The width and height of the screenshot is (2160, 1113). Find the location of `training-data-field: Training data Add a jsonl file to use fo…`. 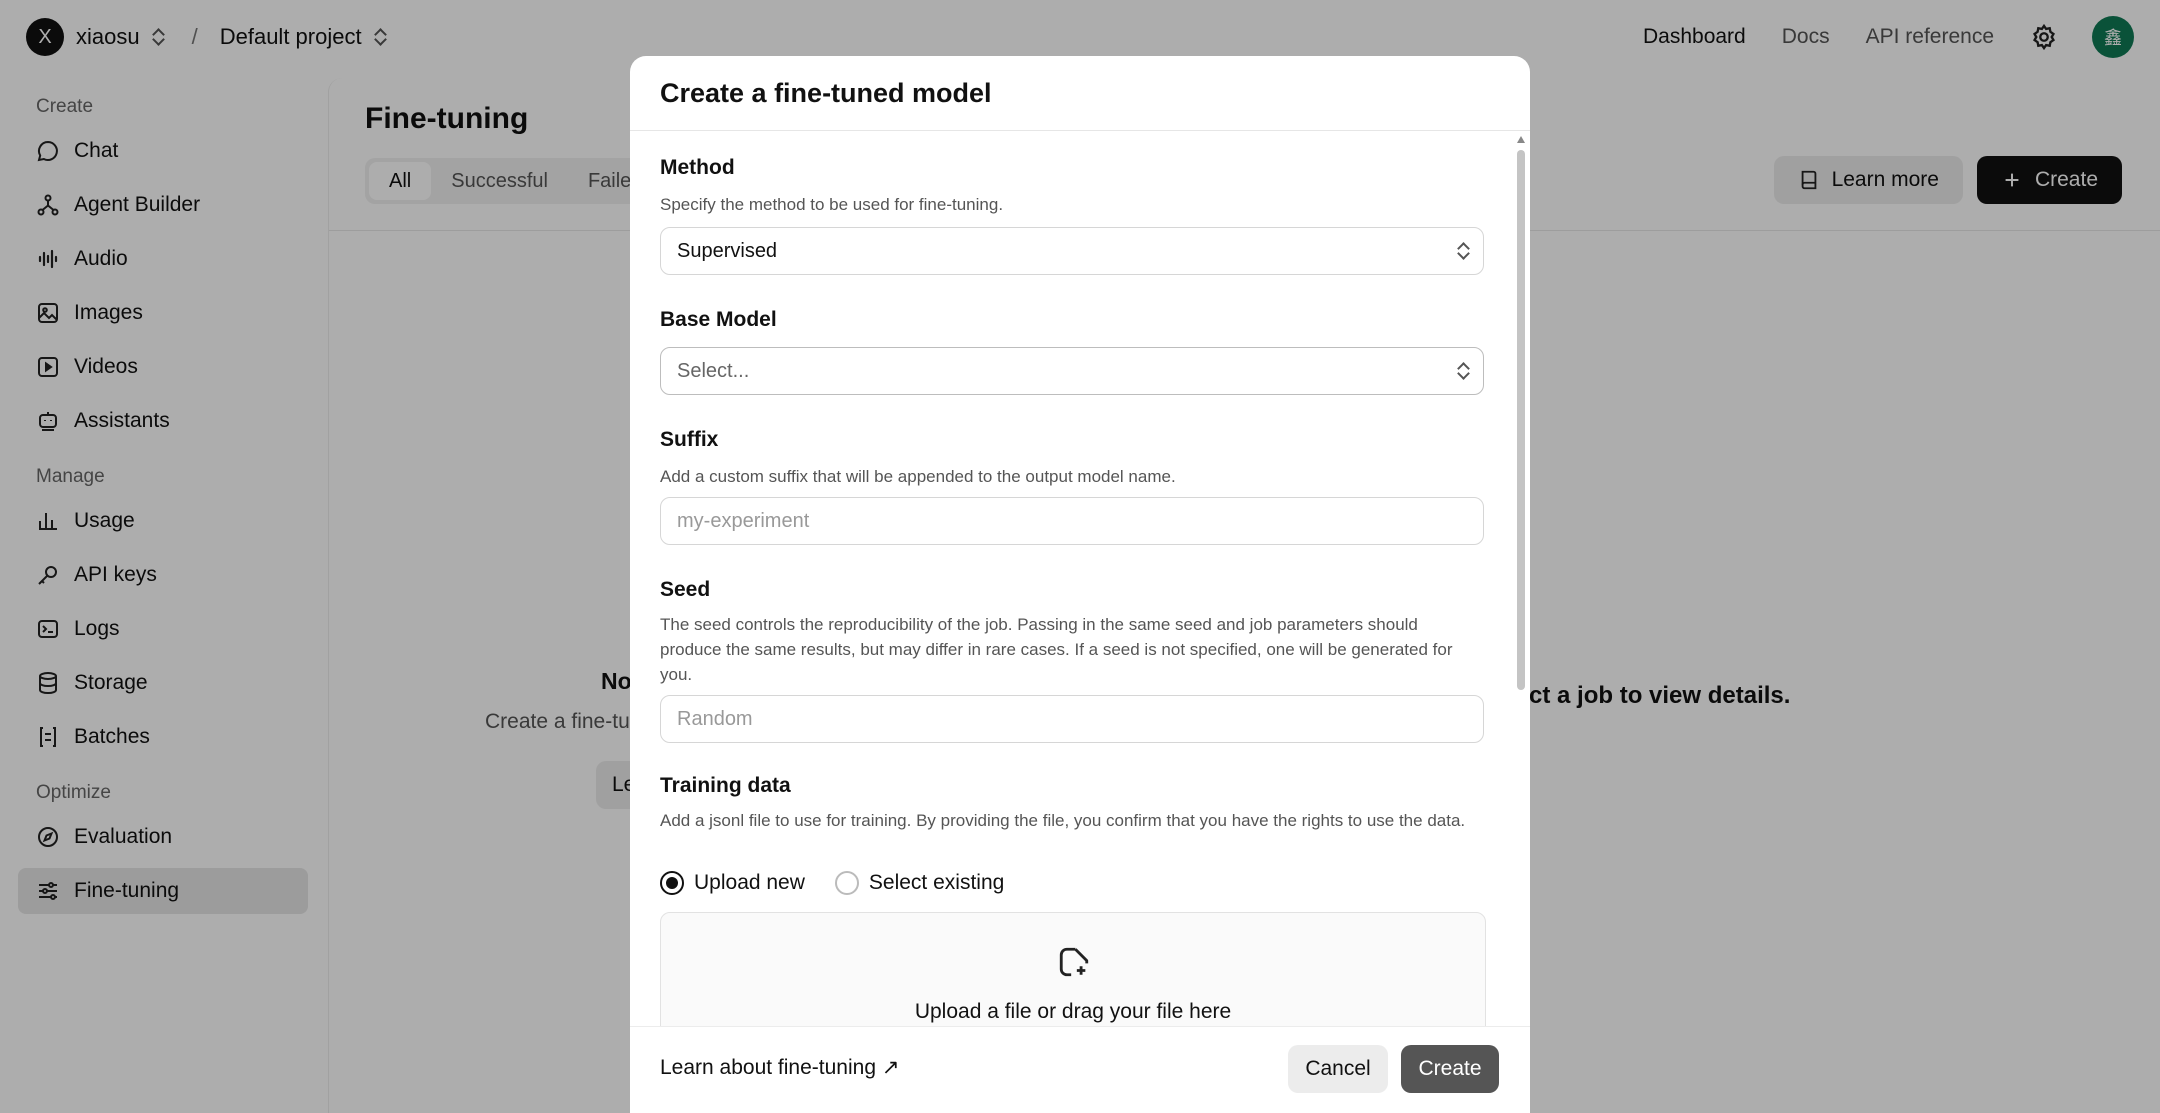

training-data-field: Training data Add a jsonl file to use fo… is located at coordinates (1072, 803).